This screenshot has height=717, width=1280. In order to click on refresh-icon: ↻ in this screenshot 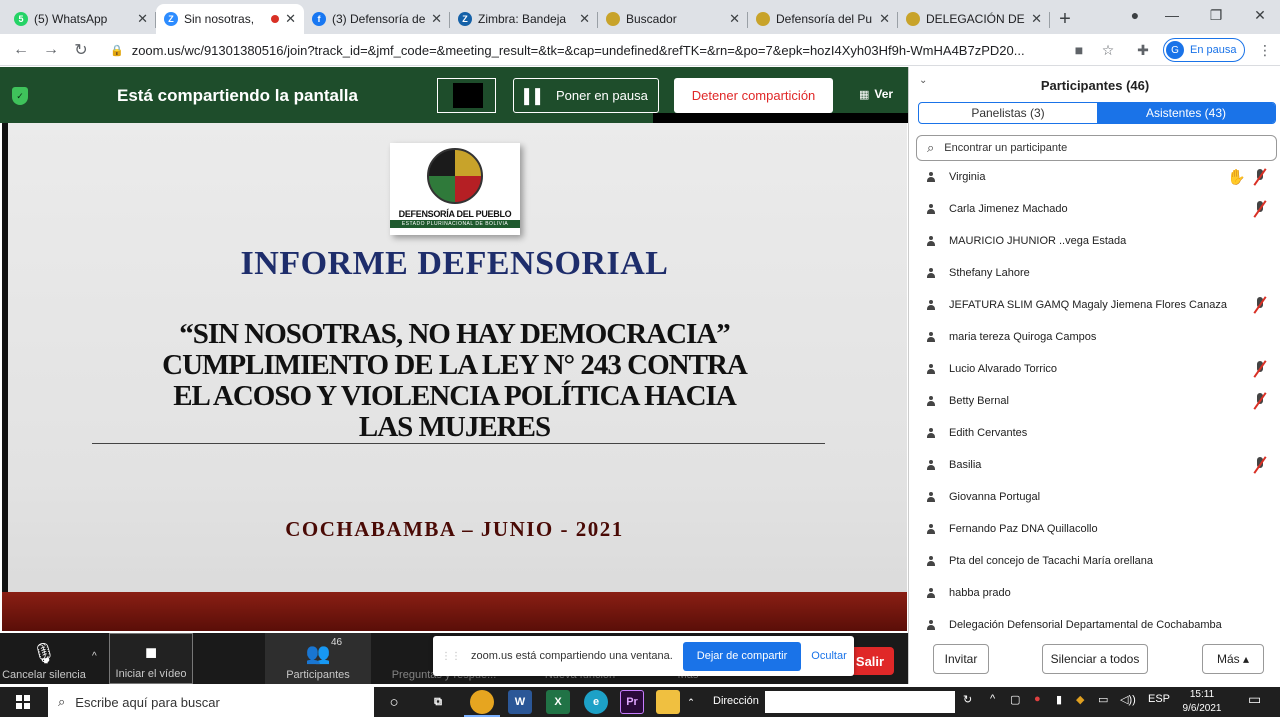, I will do `click(967, 699)`.